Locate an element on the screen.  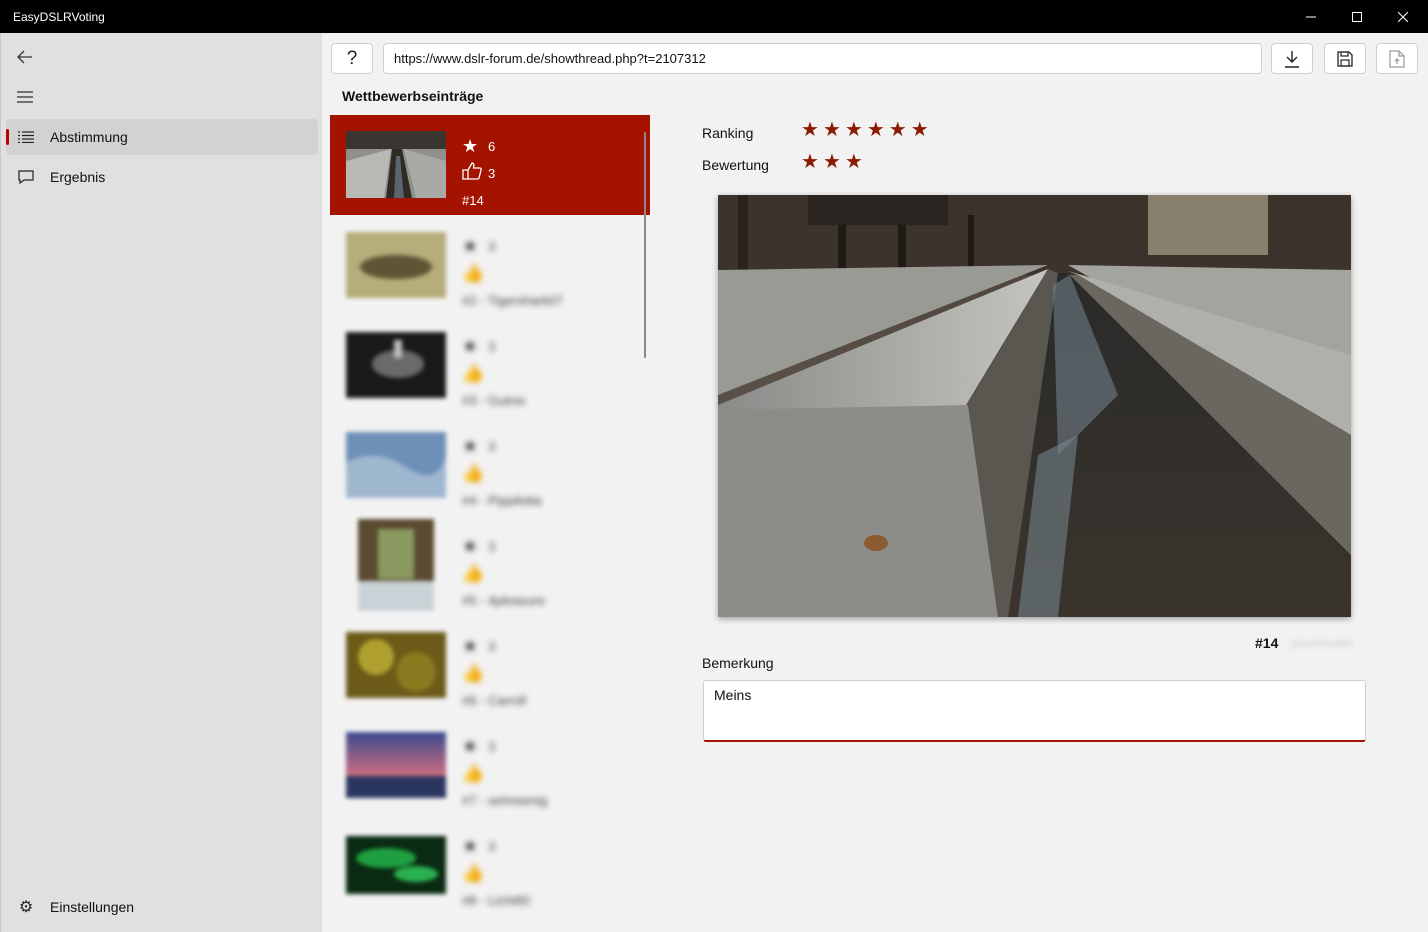
list-item: ★ 6 3 #14 is located at coordinates (490, 165).